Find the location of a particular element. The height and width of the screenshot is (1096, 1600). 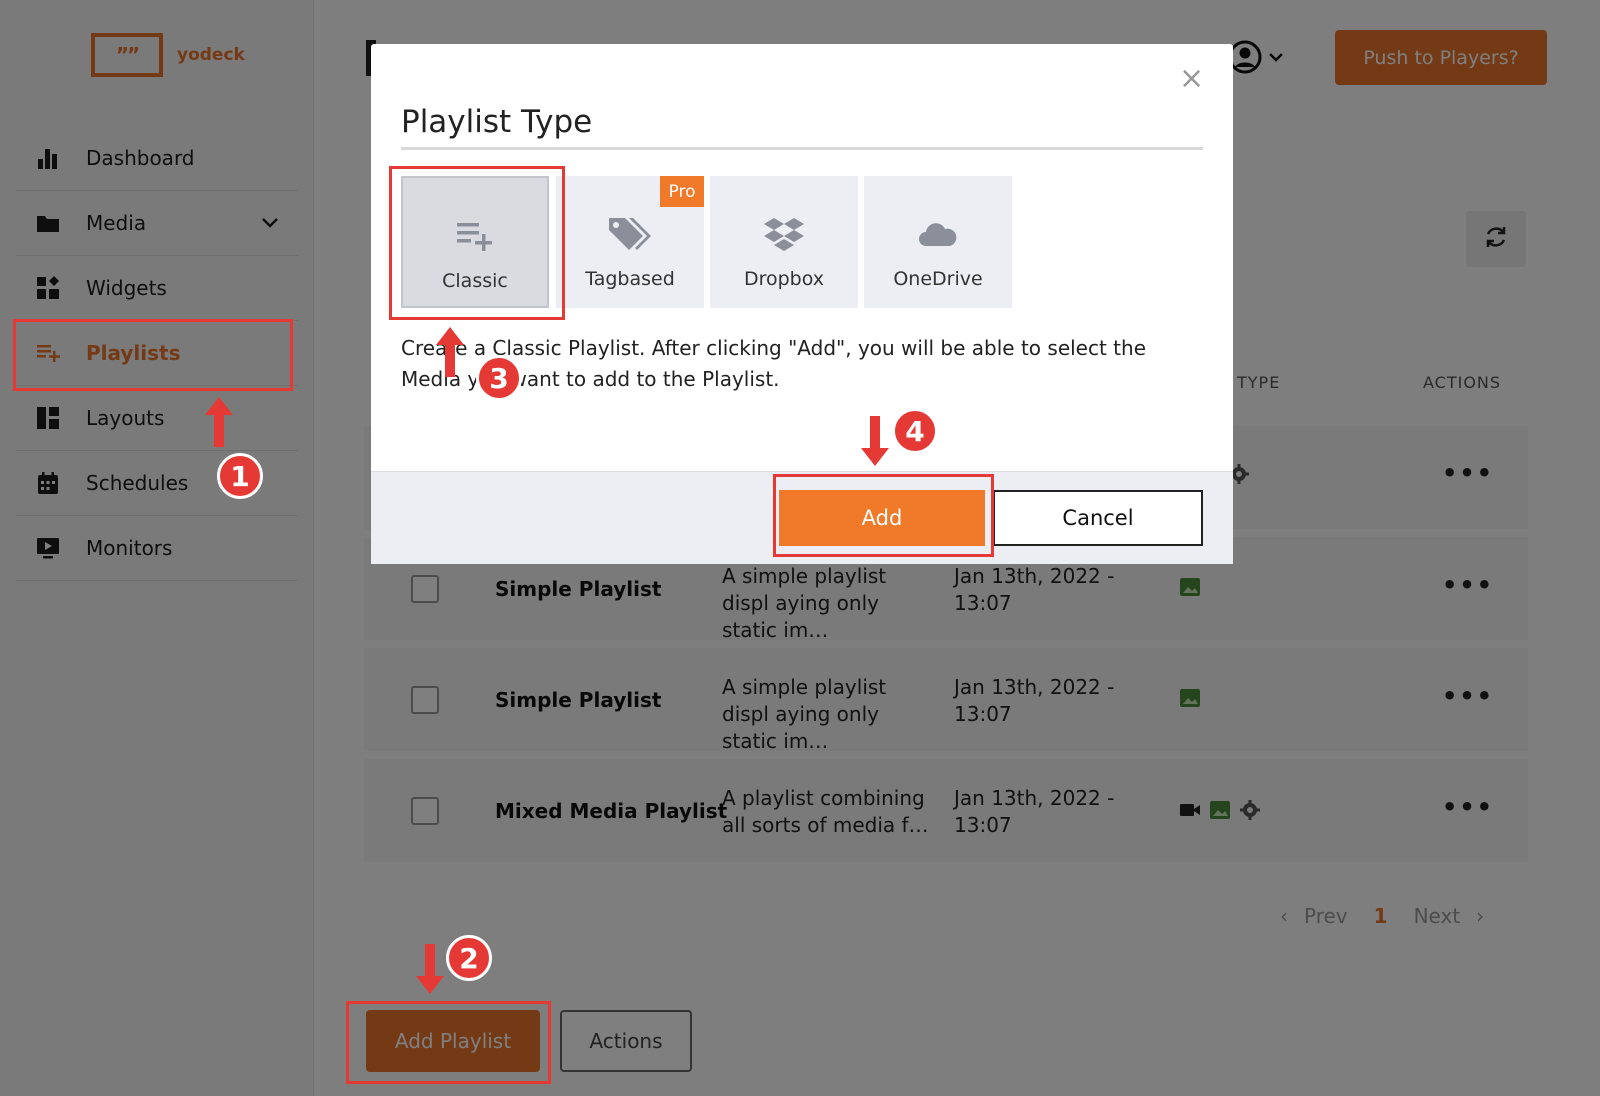

playlist-add-icon is located at coordinates (475, 236).